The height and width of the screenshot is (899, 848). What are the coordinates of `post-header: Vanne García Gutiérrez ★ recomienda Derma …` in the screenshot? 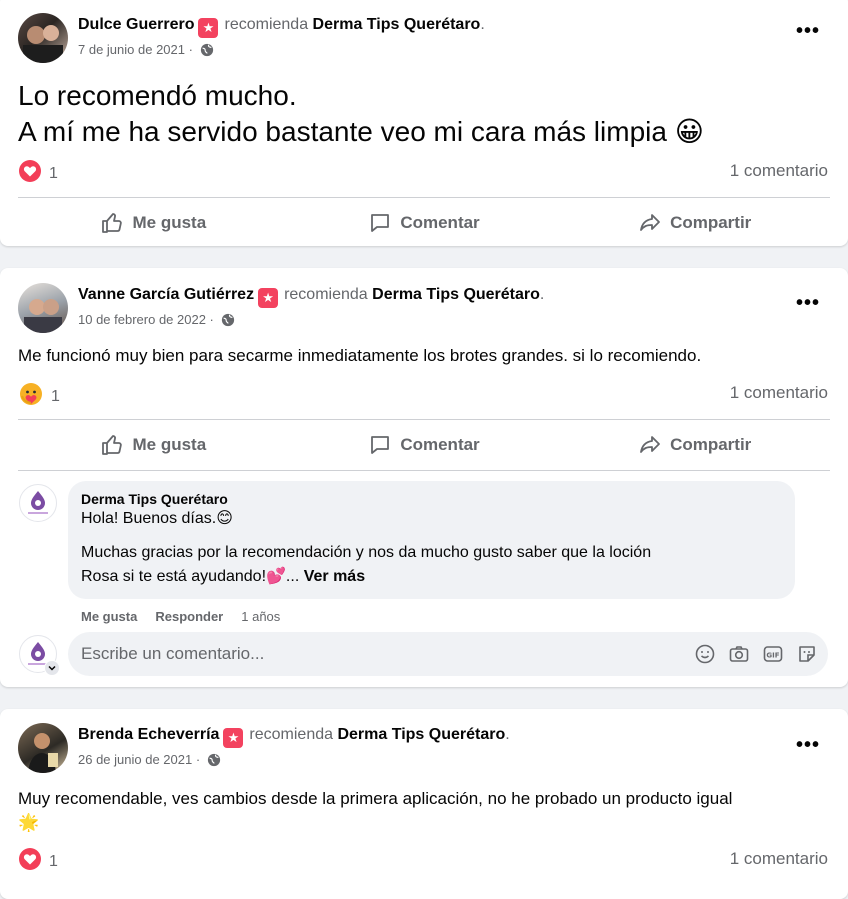 It's located at (311, 297).